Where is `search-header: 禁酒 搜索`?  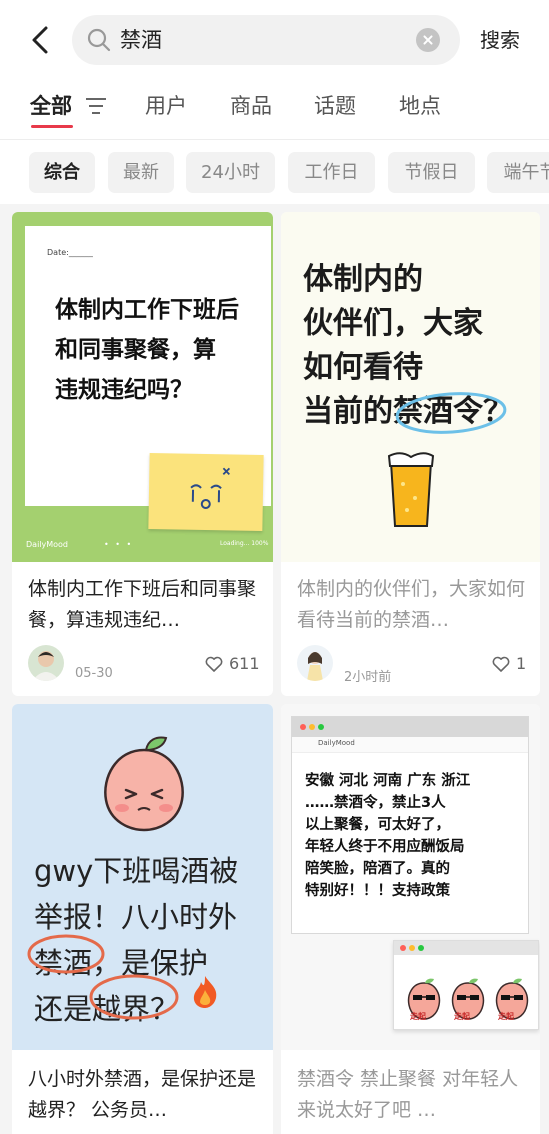 search-header: 禁酒 搜索 is located at coordinates (274, 40).